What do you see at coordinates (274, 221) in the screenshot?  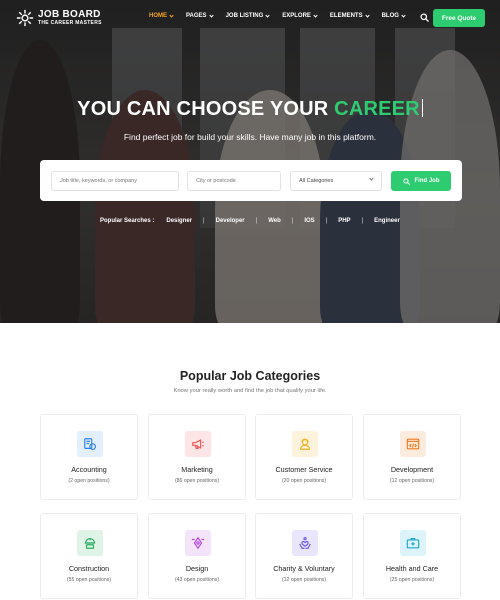 I see `popular-tag: Web` at bounding box center [274, 221].